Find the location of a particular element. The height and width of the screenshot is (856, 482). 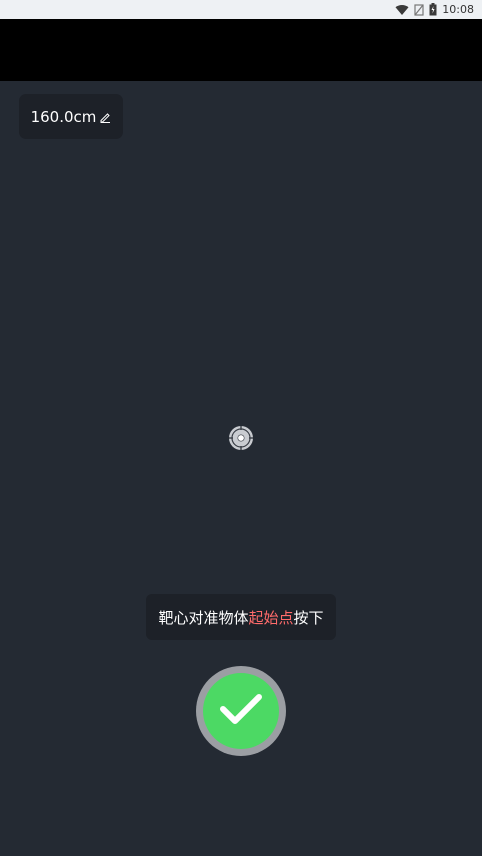

confirm-button-inner is located at coordinates (241, 711).